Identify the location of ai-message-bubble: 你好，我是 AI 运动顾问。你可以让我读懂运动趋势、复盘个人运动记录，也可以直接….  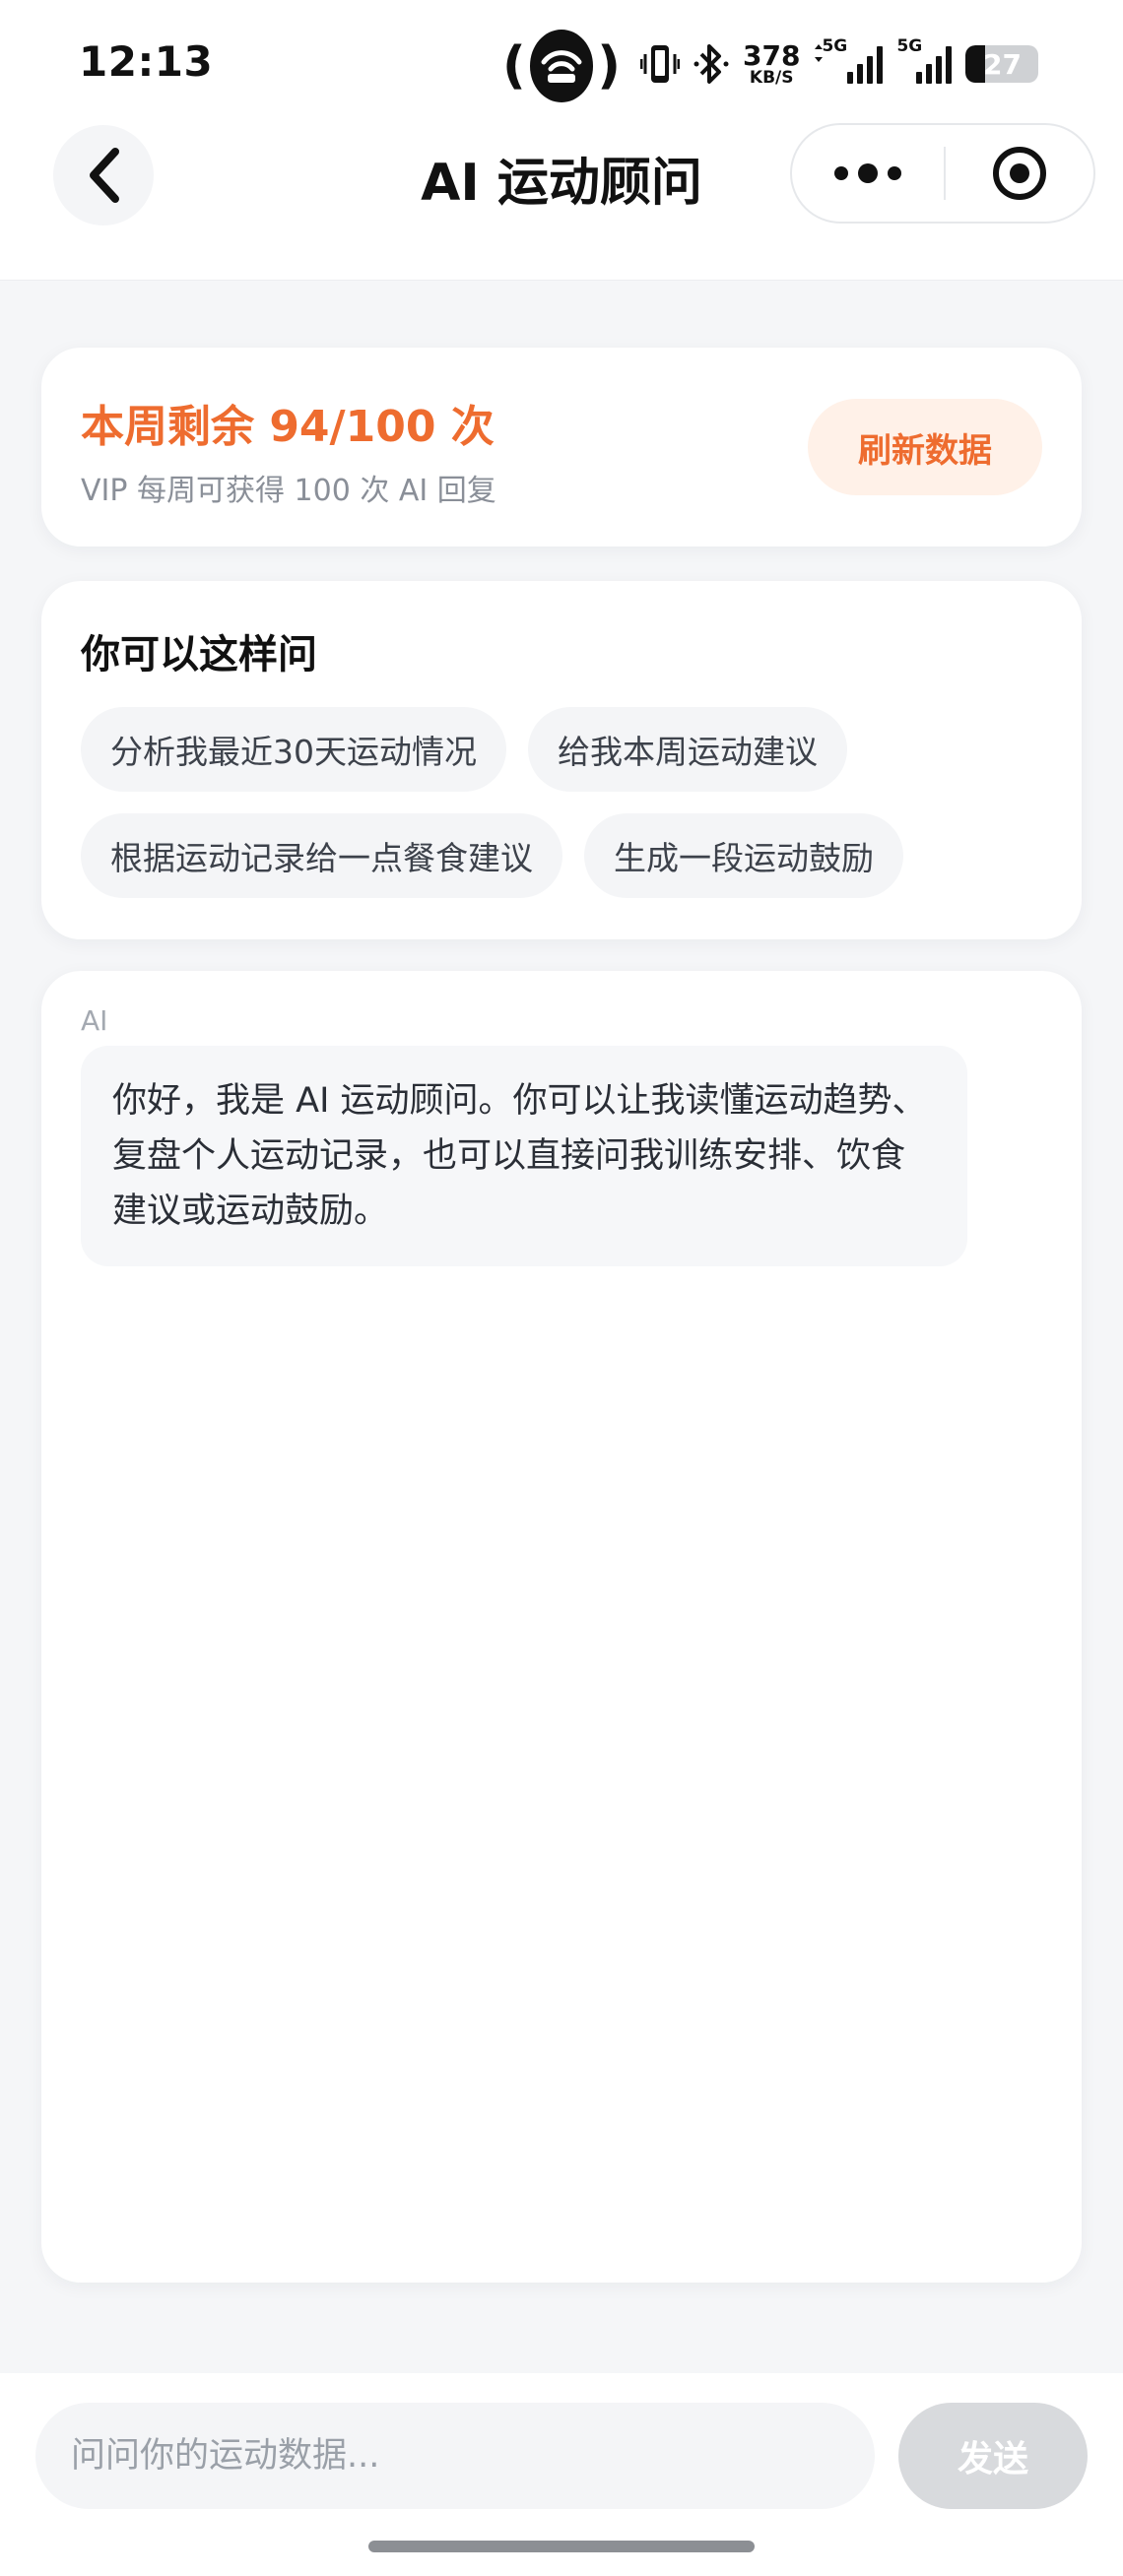
(524, 1156).